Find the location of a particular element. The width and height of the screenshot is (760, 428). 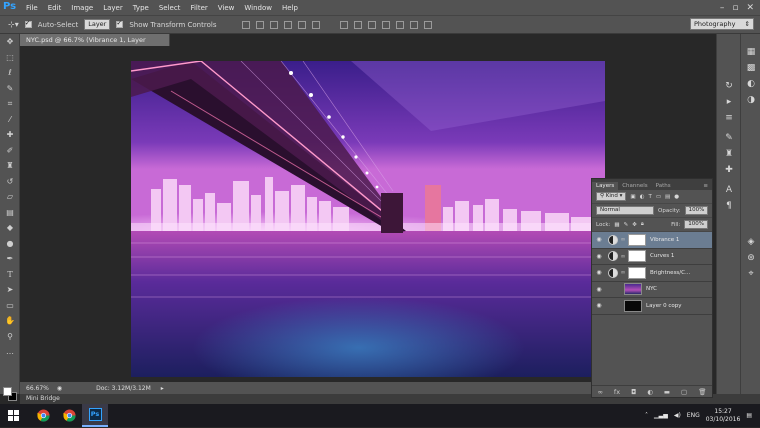

zoom-tool-icon: ⚲ is located at coordinates (10, 337).